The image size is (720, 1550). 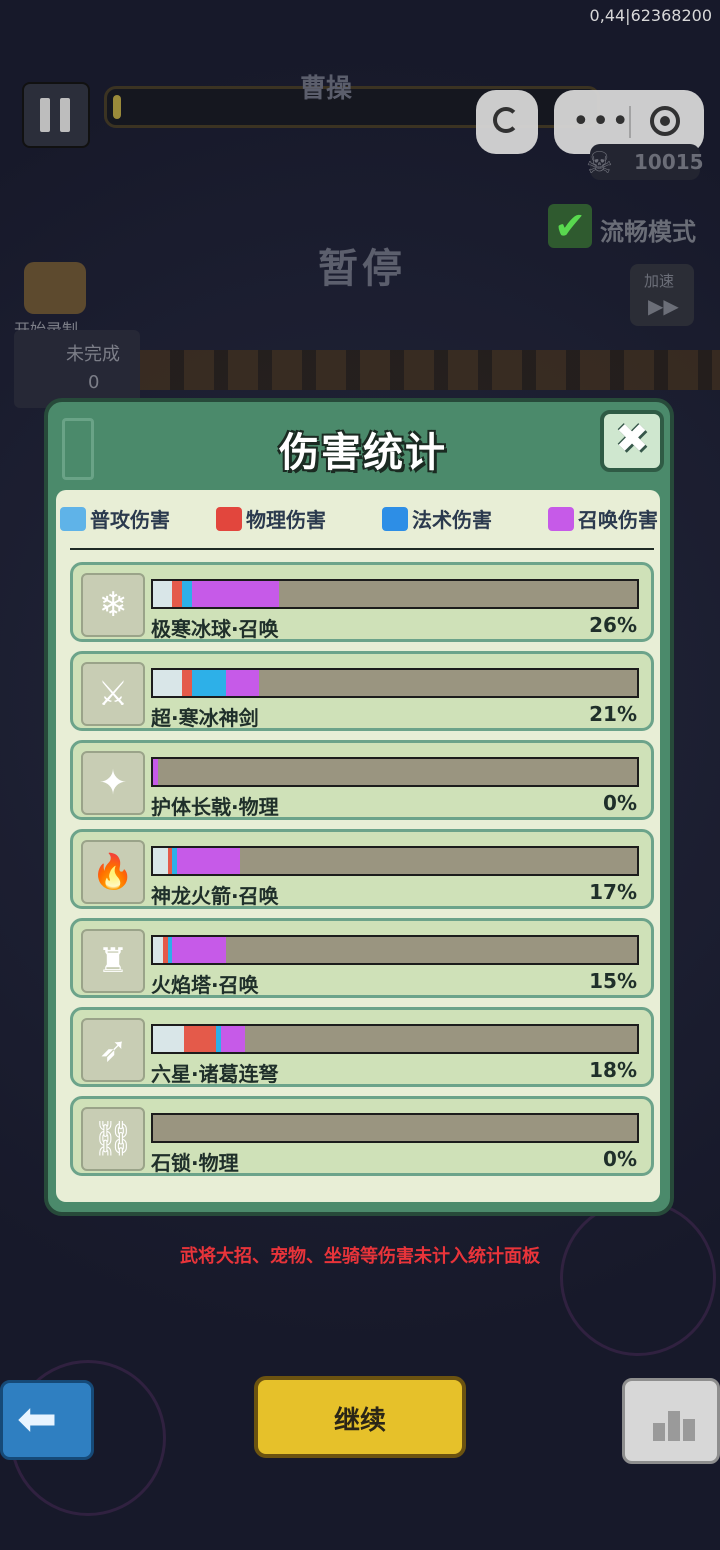 I want to click on weapon-name: 极寒冰球·召唤, so click(x=215, y=629).